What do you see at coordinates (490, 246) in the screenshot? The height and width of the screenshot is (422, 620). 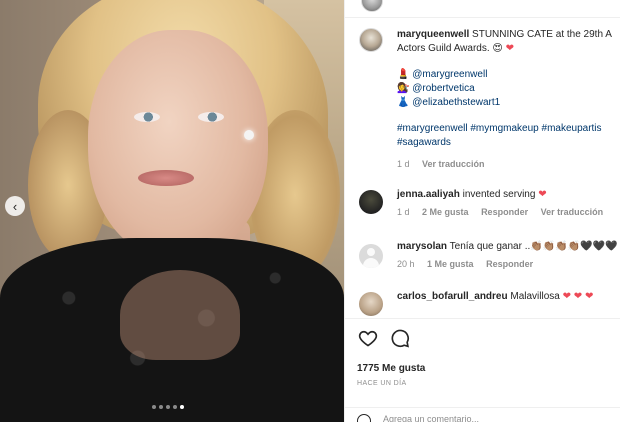 I see `comment-text: Tenía que ganar ..` at bounding box center [490, 246].